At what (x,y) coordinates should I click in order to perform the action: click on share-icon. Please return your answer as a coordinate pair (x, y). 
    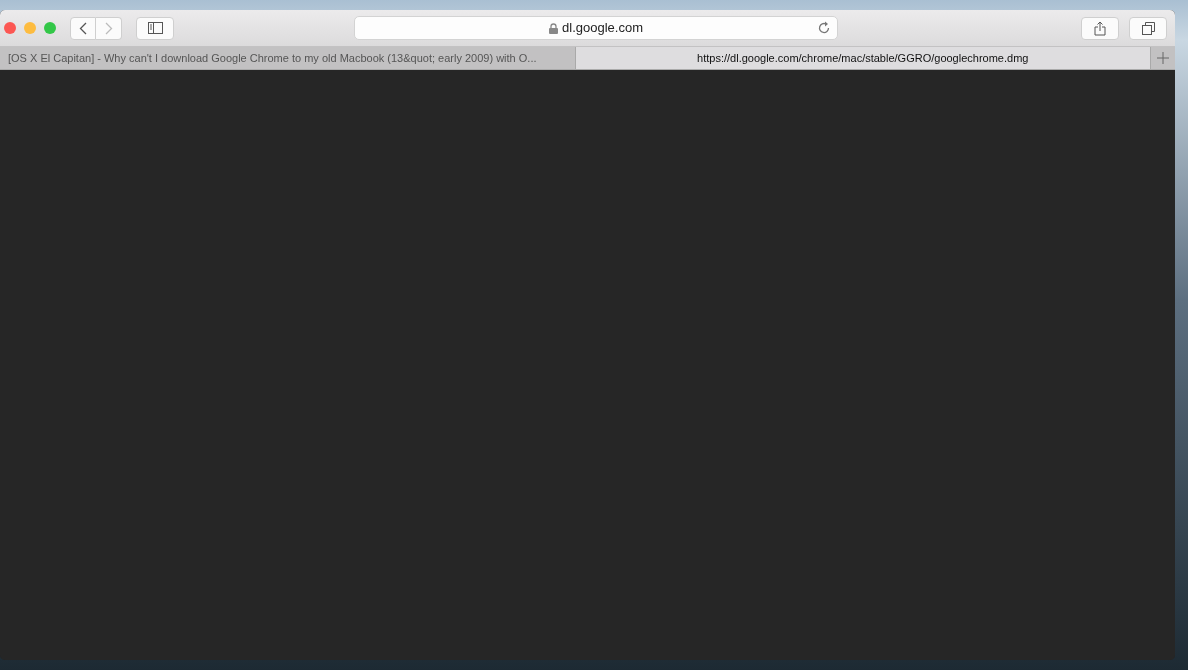
    Looking at the image, I should click on (1100, 28).